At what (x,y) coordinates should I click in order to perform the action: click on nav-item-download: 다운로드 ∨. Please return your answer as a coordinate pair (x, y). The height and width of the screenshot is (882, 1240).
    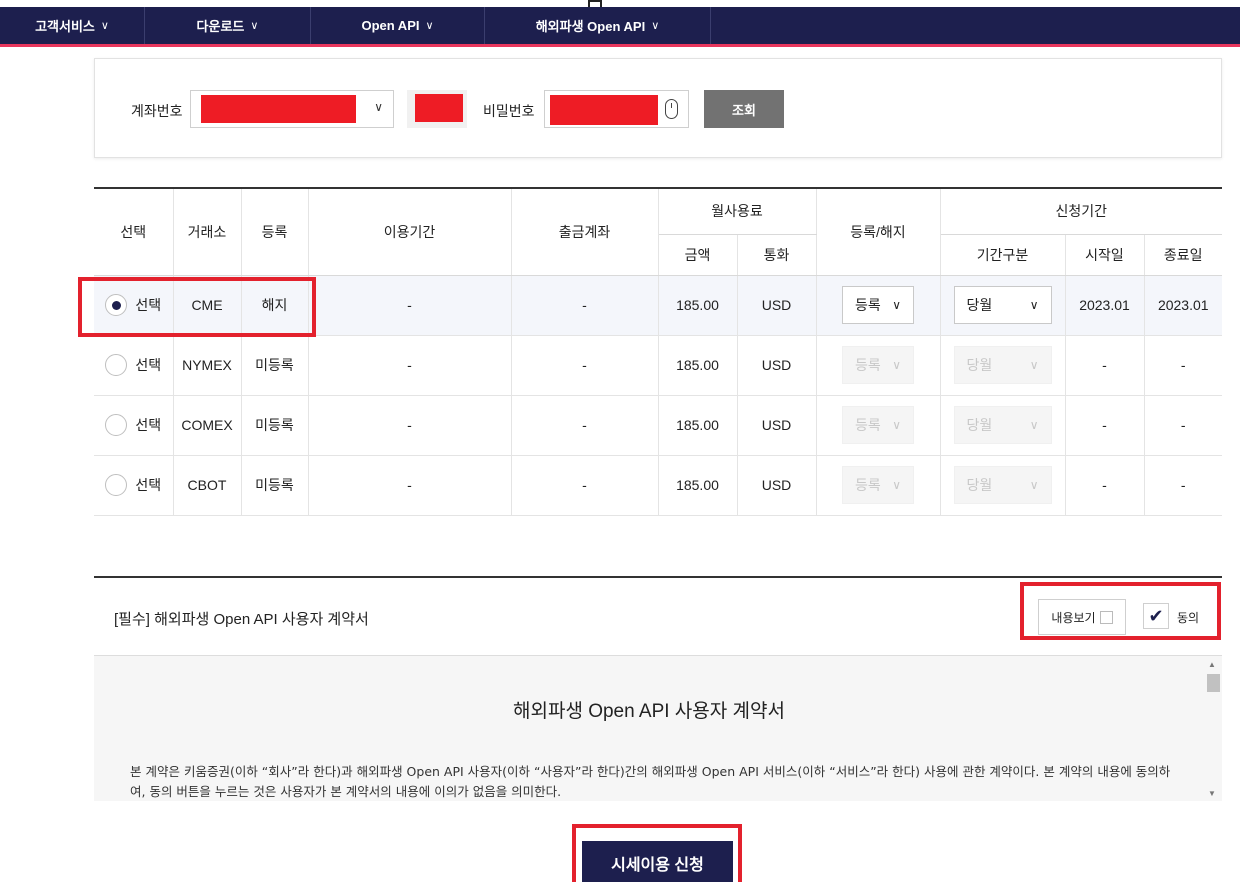
    Looking at the image, I should click on (228, 25).